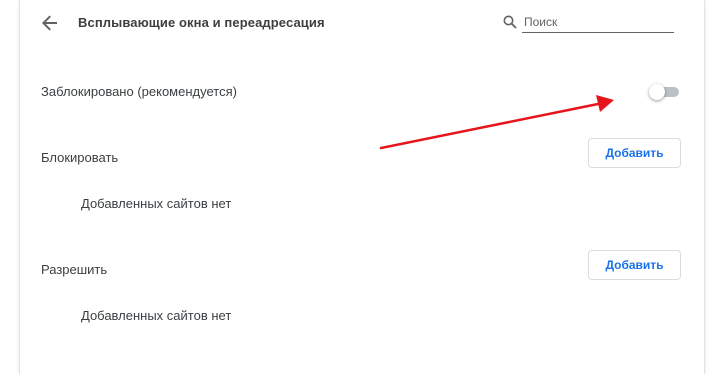 Image resolution: width=722 pixels, height=374 pixels. I want to click on back-button, so click(50, 23).